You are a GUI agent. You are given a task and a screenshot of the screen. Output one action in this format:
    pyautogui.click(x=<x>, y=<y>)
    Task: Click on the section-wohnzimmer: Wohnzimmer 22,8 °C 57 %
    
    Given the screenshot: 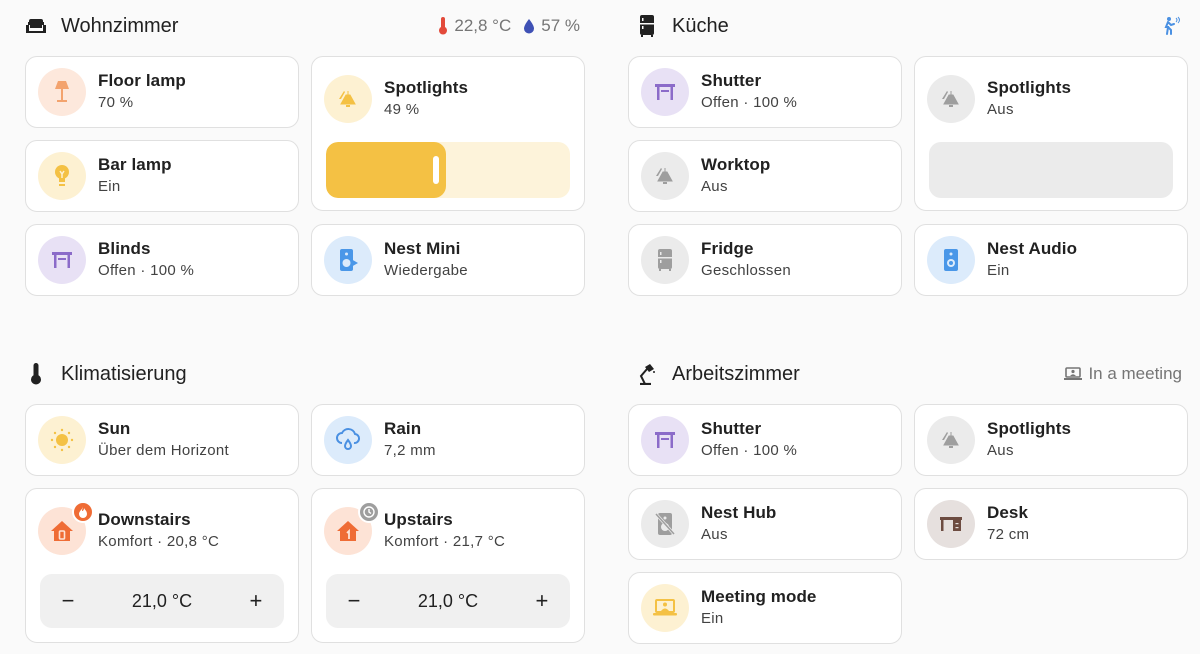 What is the action you would take?
    pyautogui.click(x=305, y=26)
    